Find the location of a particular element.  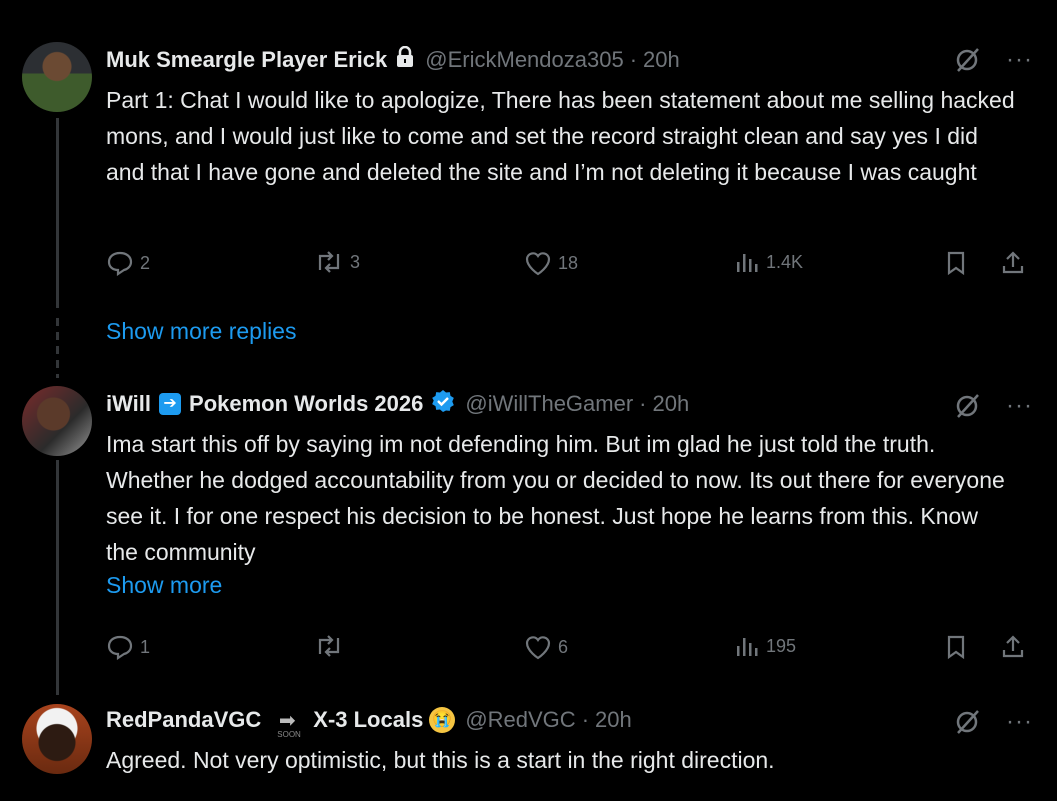

reply-button: 1 is located at coordinates (128, 647).